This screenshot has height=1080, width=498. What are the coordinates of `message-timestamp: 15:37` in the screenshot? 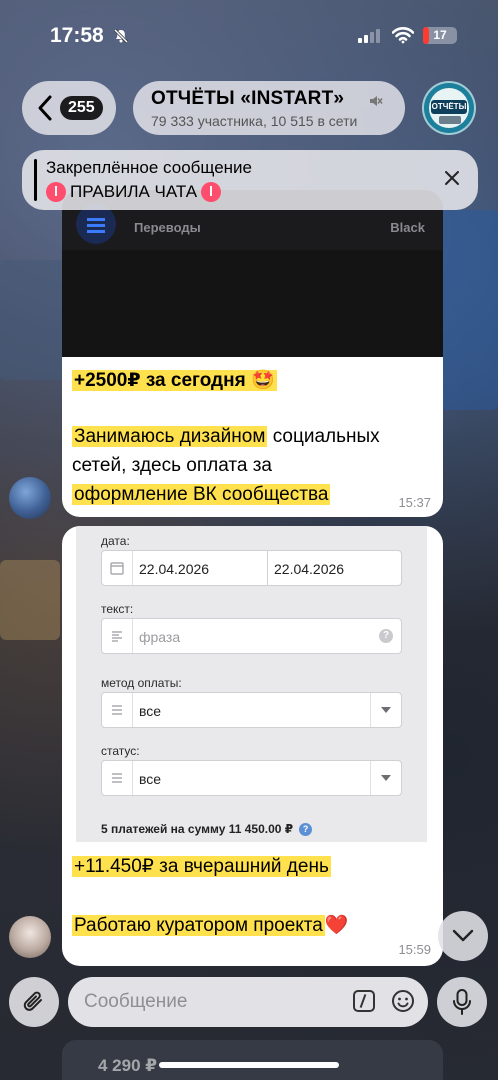 It's located at (414, 502).